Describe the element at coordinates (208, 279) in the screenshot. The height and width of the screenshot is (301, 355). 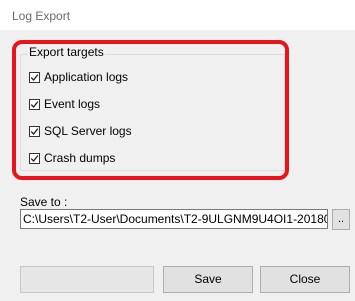
I see `save-button: Save` at that location.